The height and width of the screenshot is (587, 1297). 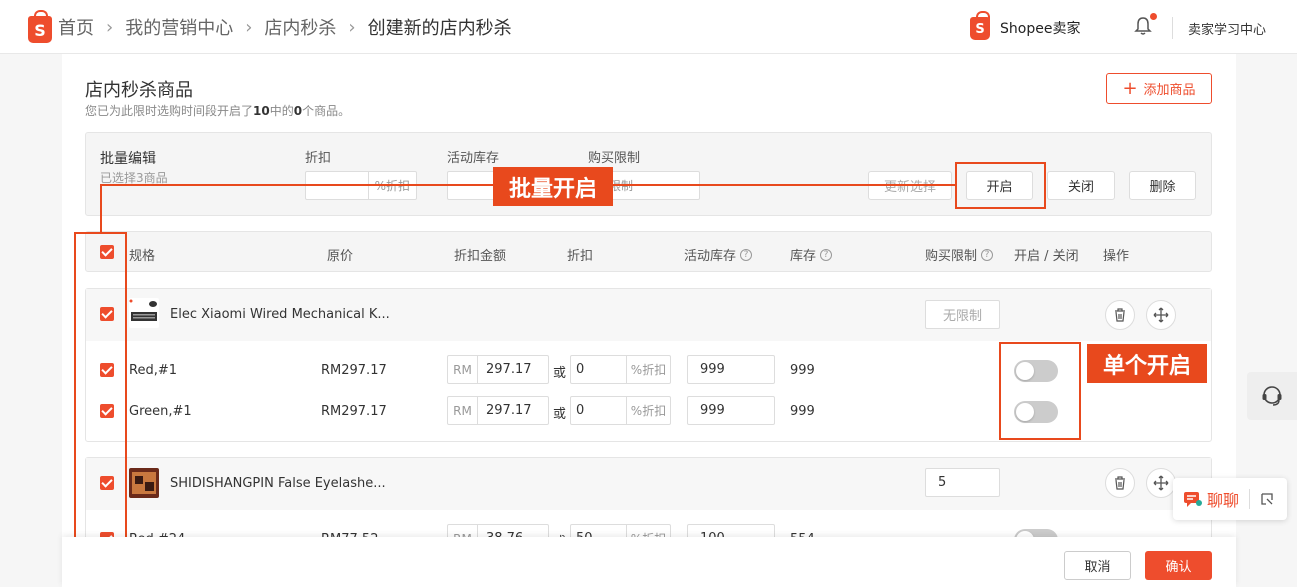 I want to click on header-campaign-stock: 活动库存?, so click(x=718, y=254).